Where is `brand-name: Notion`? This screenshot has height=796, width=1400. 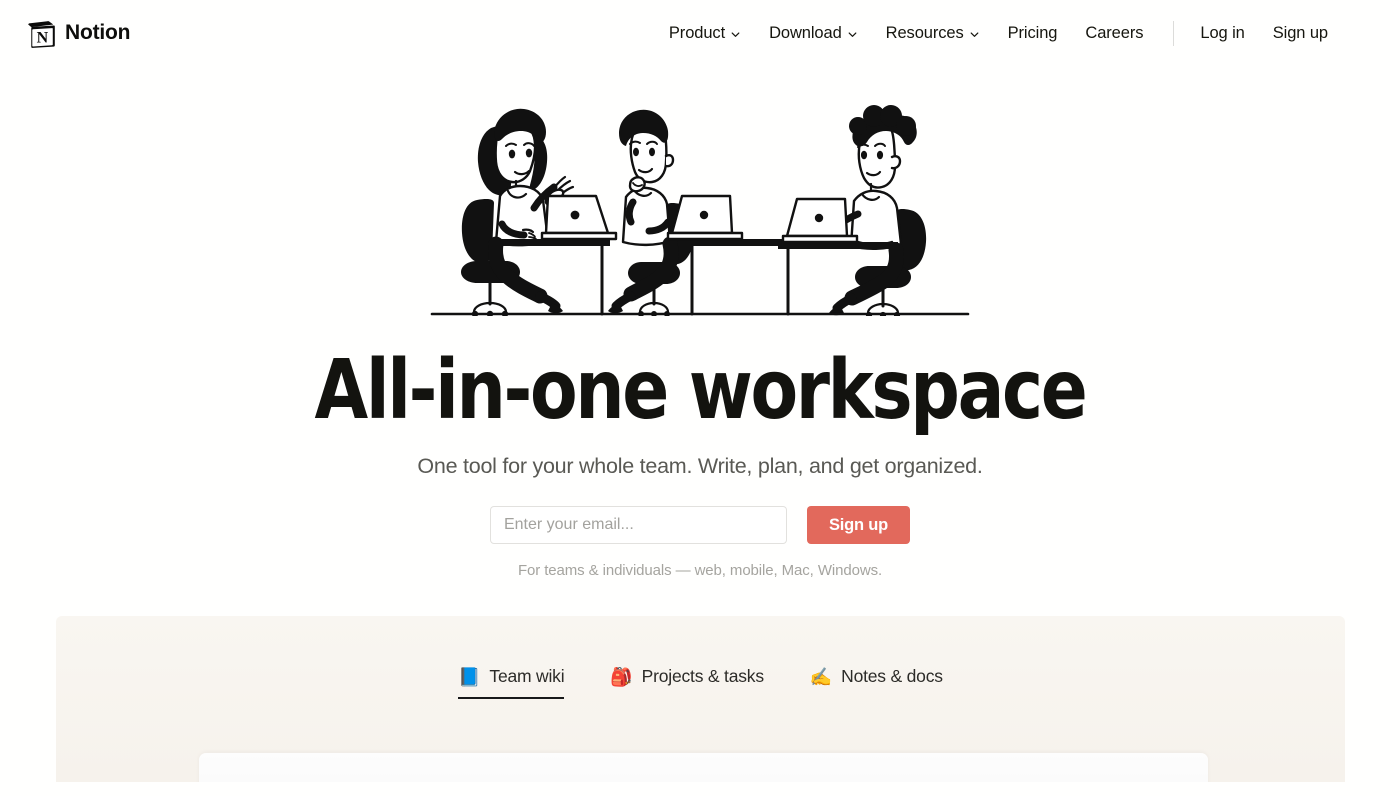 brand-name: Notion is located at coordinates (98, 32).